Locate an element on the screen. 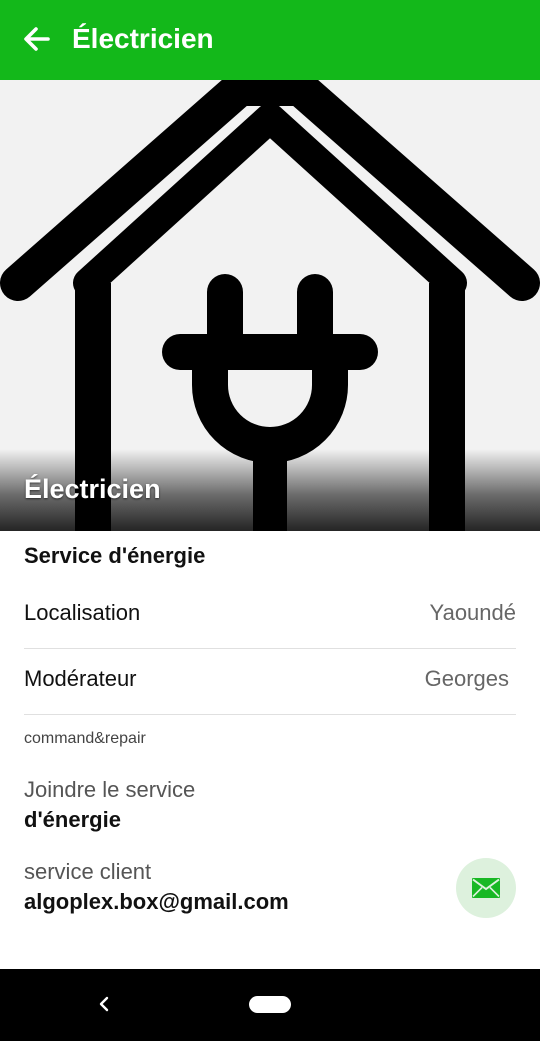 Image resolution: width=540 pixels, height=1041 pixels. nav-back-button is located at coordinates (104, 1004).